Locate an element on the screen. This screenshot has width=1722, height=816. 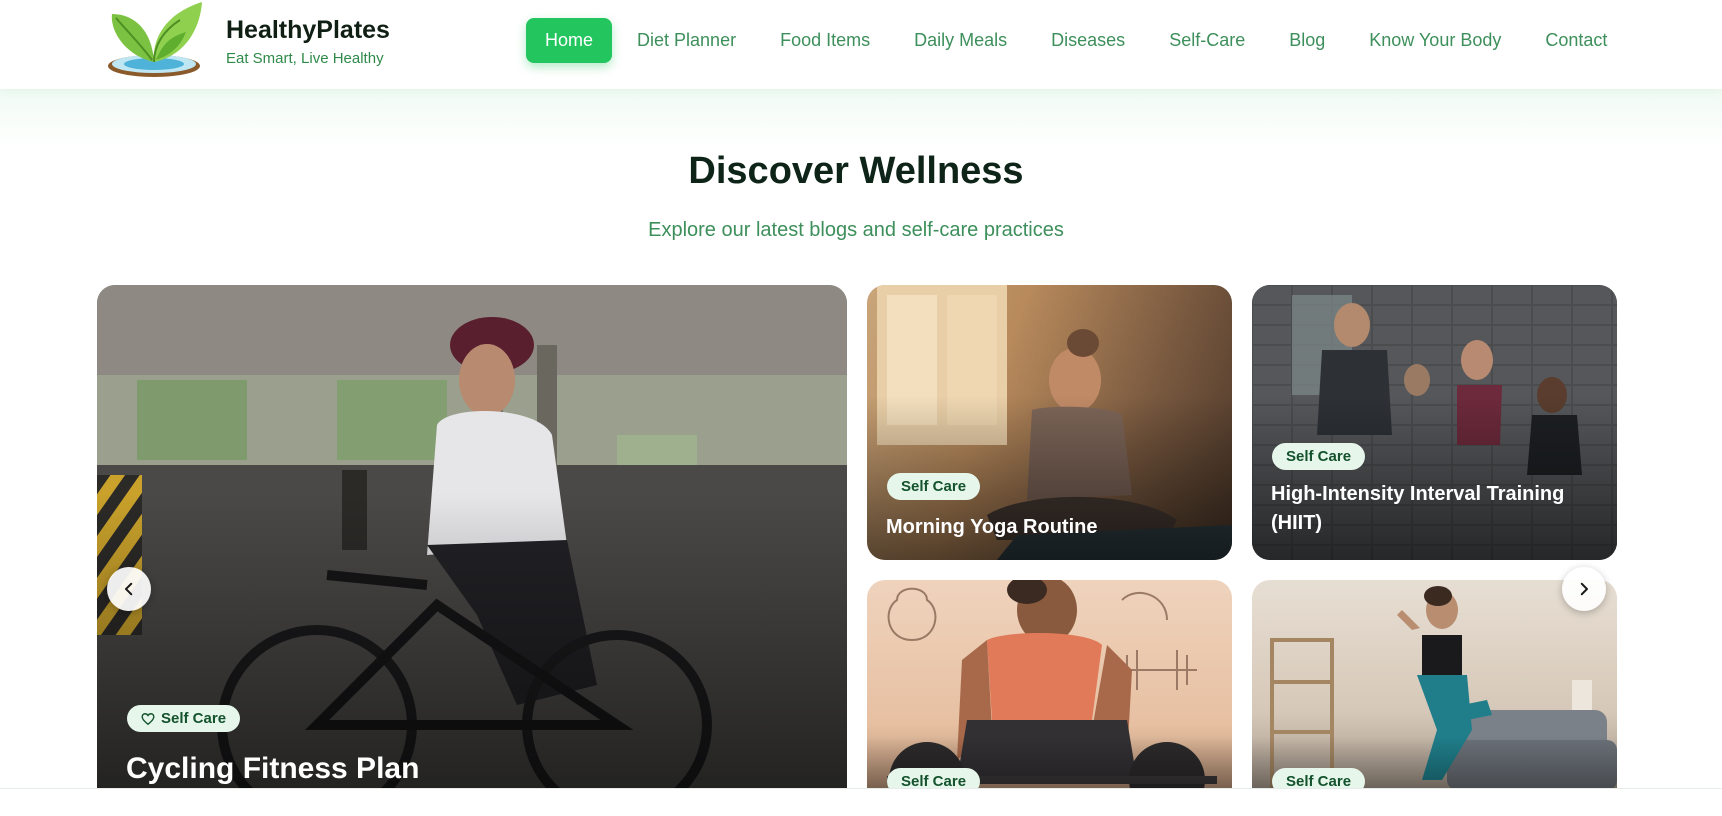
card-title: Morning Yoga Routine is located at coordinates (992, 527).